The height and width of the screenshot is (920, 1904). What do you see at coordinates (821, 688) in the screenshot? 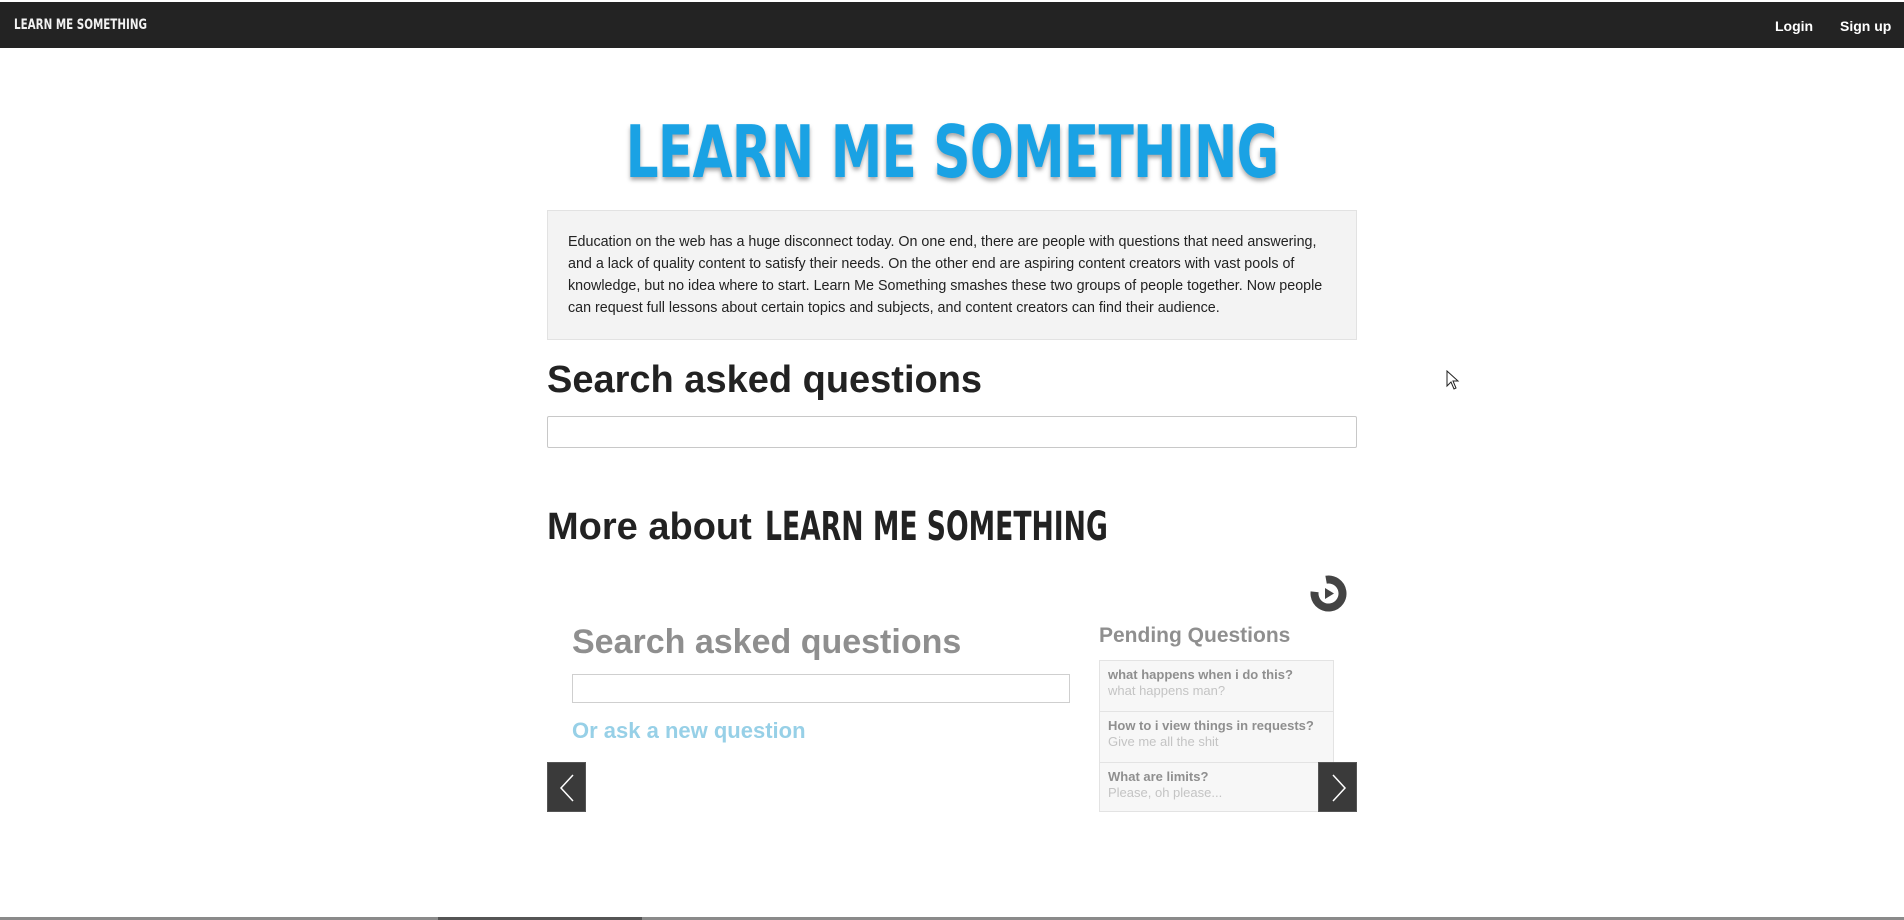
I see `slide-search-input` at bounding box center [821, 688].